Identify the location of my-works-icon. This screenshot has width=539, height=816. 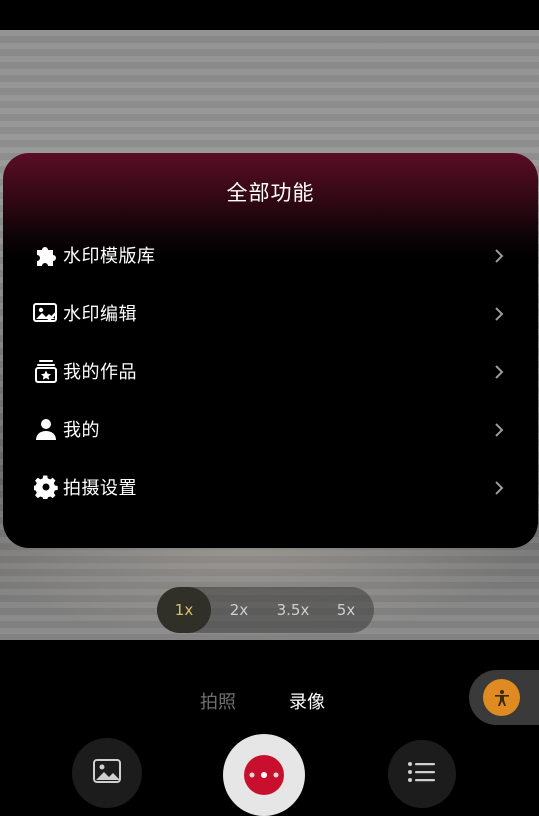
(46, 371).